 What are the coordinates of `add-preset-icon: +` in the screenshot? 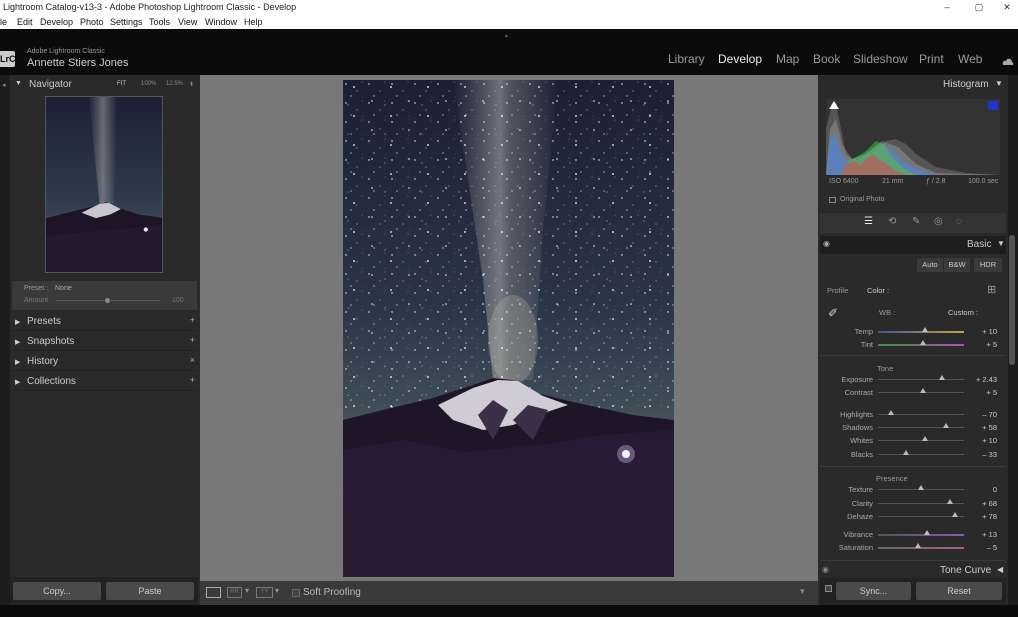 It's located at (192, 320).